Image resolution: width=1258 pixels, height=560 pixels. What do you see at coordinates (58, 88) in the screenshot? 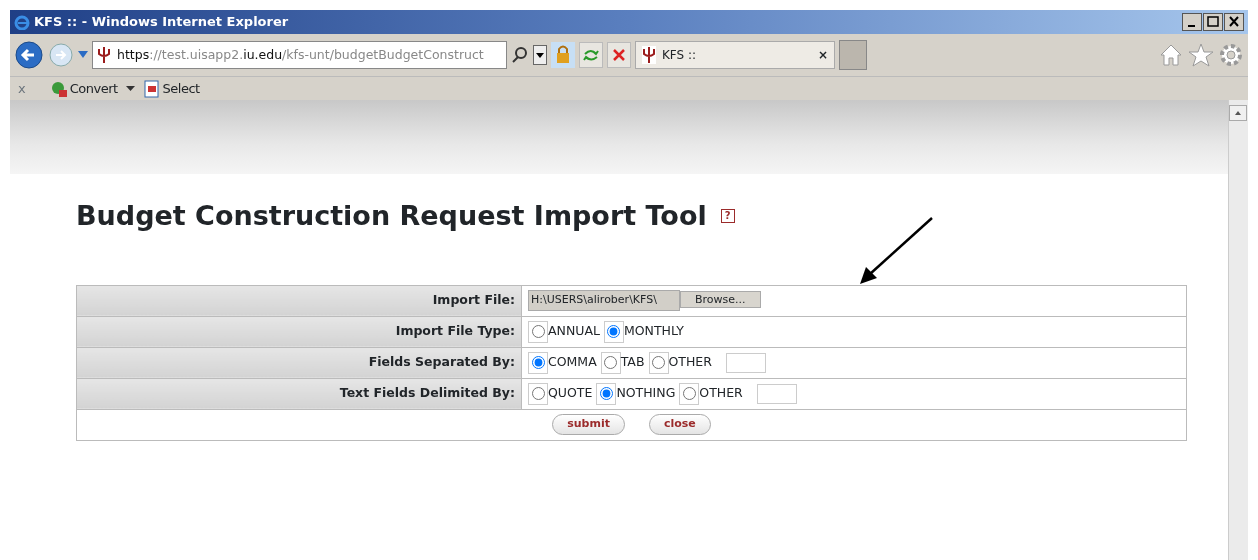
I see `globe-icon` at bounding box center [58, 88].